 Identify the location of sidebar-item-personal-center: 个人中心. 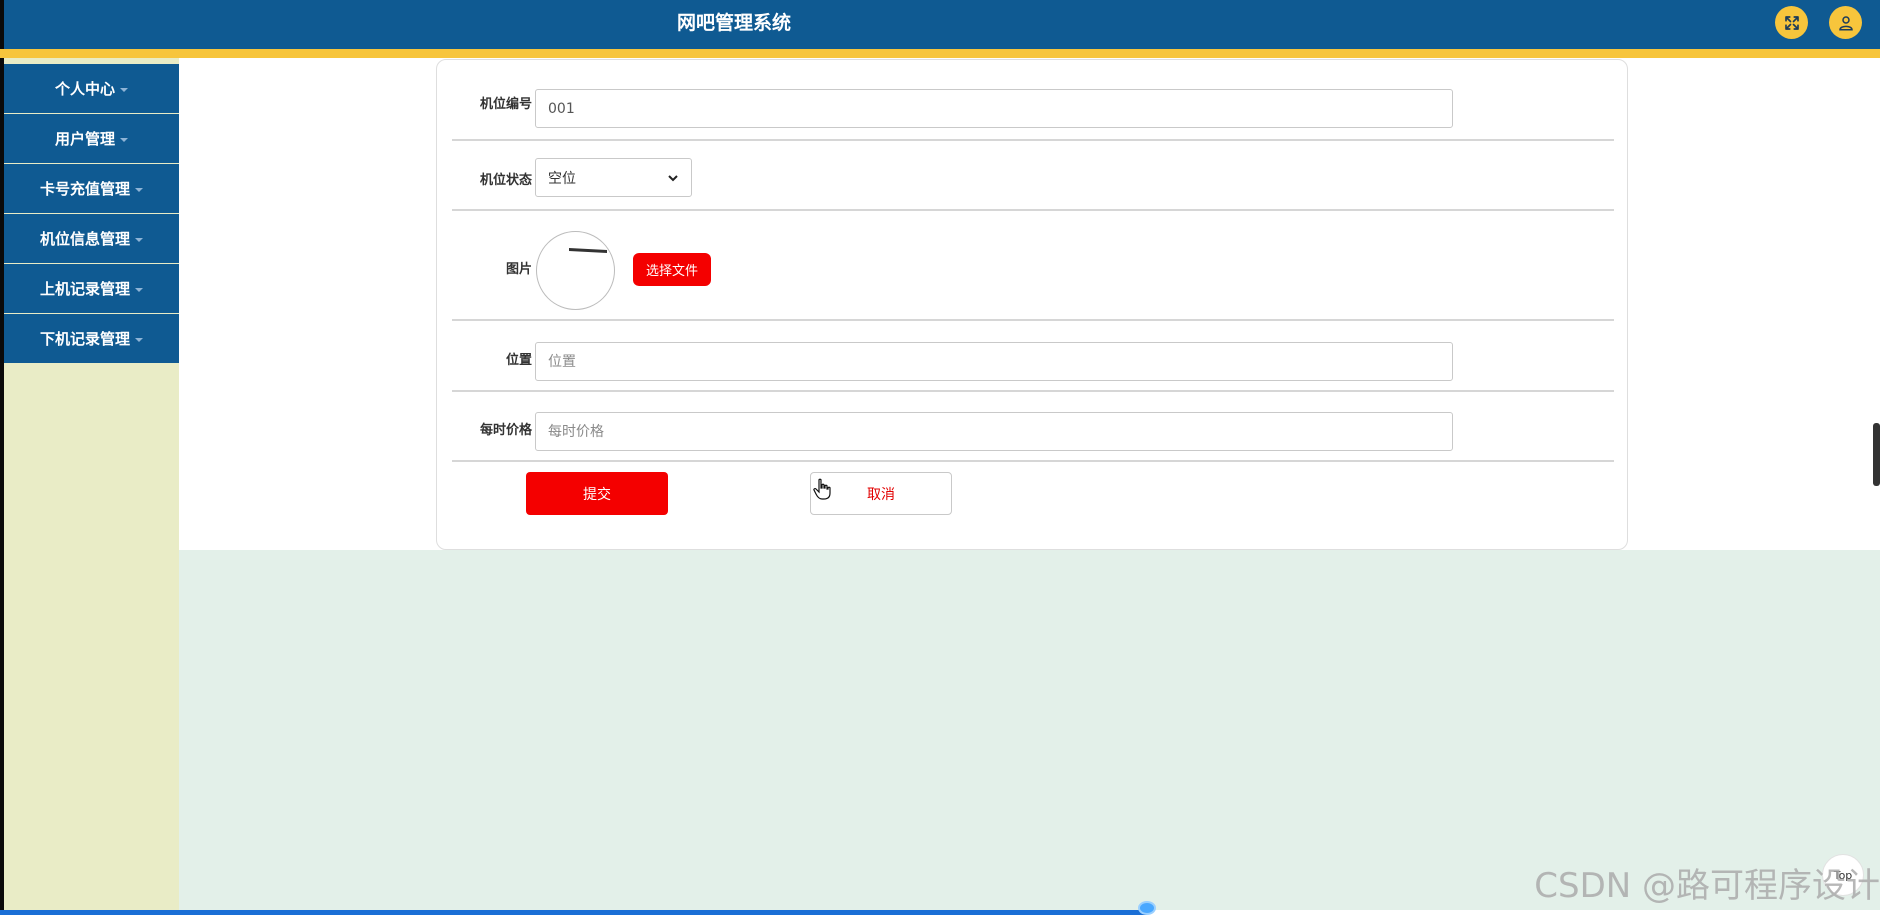
(91, 88).